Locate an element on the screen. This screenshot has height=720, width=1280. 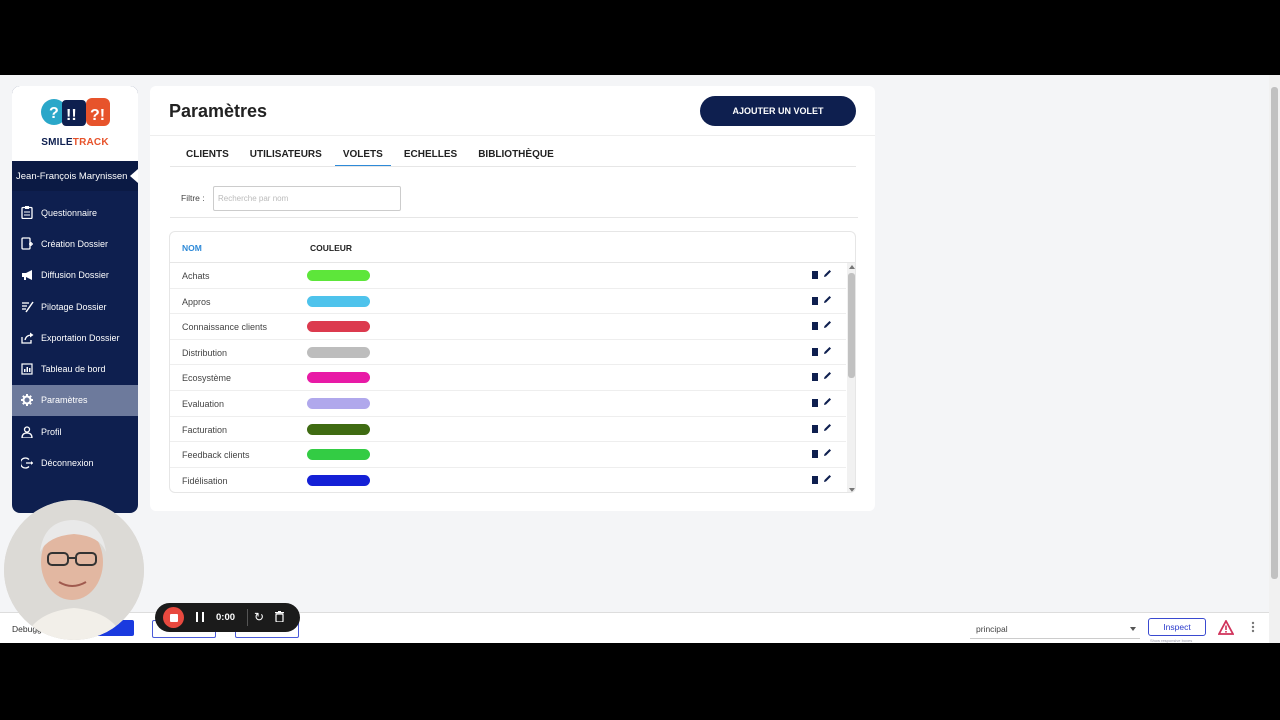
restart-icon: ↻ is located at coordinates (259, 617).